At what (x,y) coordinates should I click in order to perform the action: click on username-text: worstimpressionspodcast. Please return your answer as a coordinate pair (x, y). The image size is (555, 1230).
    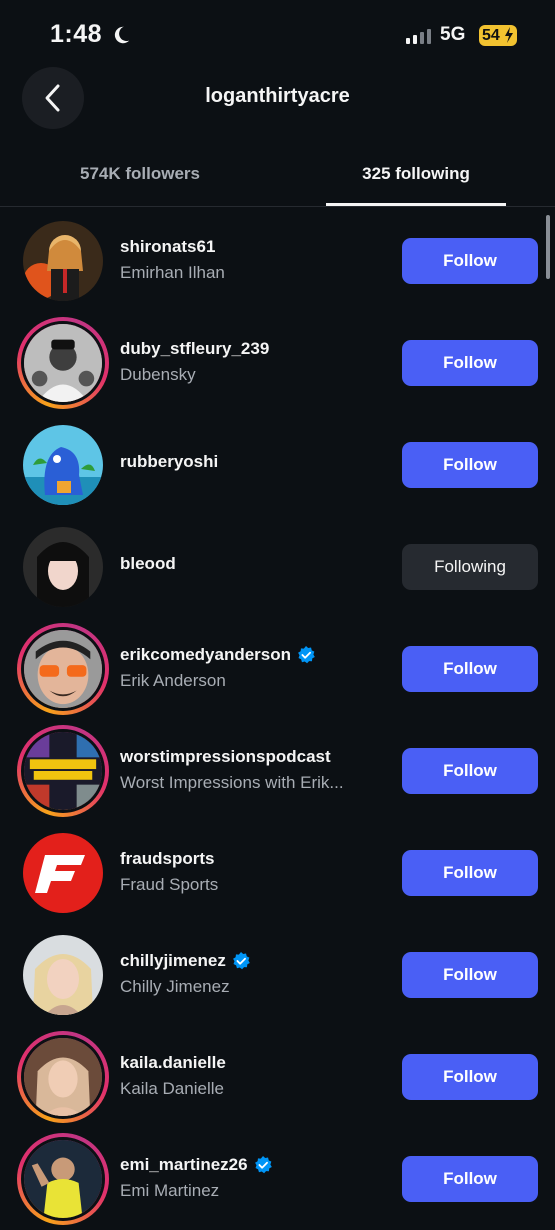
    Looking at the image, I should click on (225, 756).